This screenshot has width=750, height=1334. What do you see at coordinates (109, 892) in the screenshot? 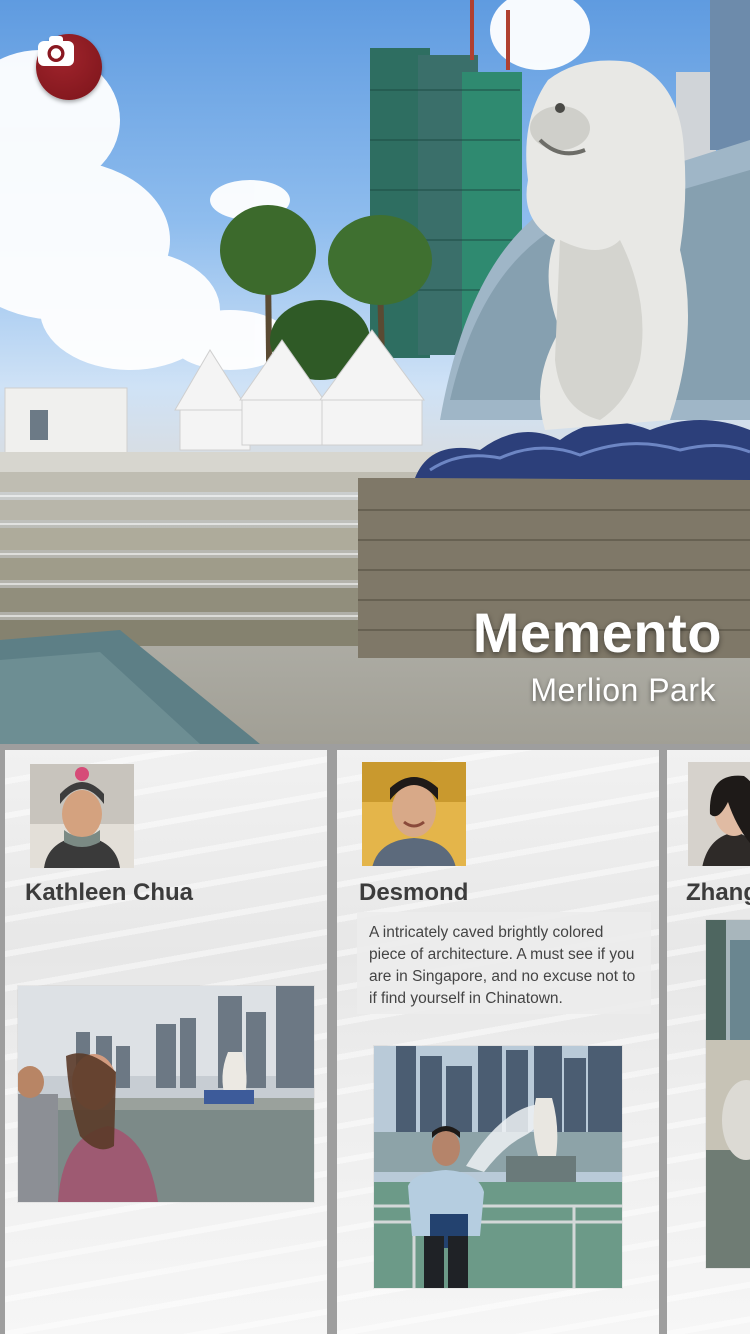
I see `user-name: Kathleen Chua` at bounding box center [109, 892].